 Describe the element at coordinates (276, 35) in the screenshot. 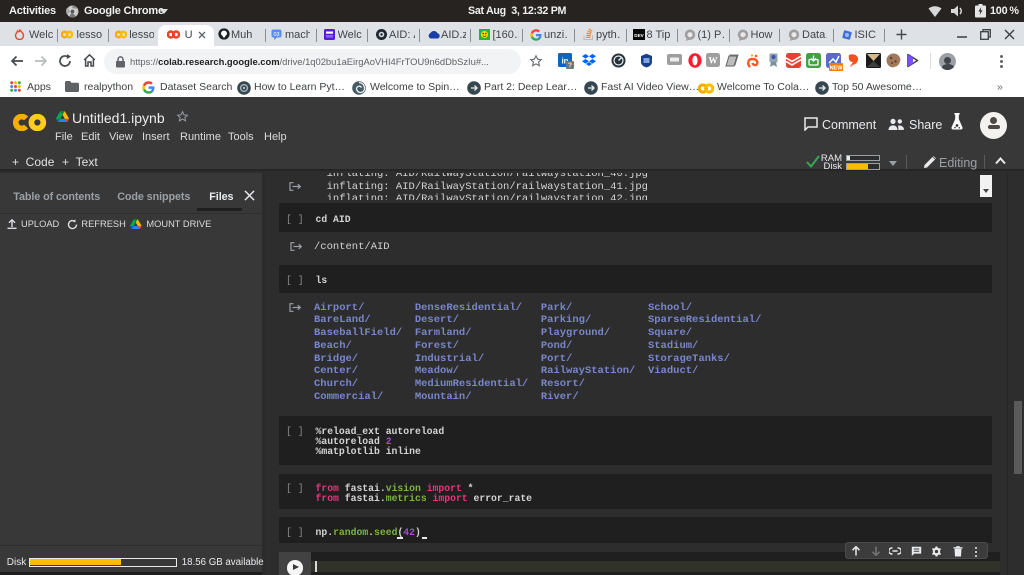

I see `svg-text: 03` at that location.